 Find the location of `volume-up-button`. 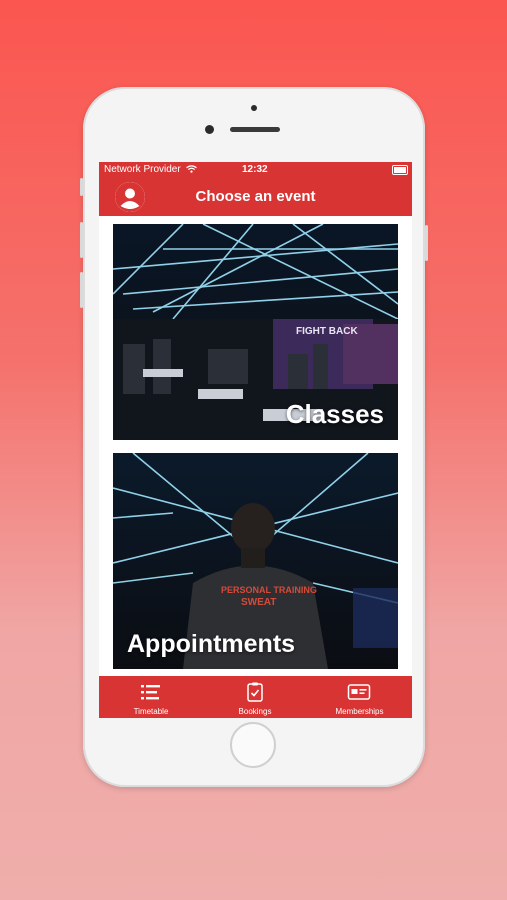

volume-up-button is located at coordinates (81, 240).